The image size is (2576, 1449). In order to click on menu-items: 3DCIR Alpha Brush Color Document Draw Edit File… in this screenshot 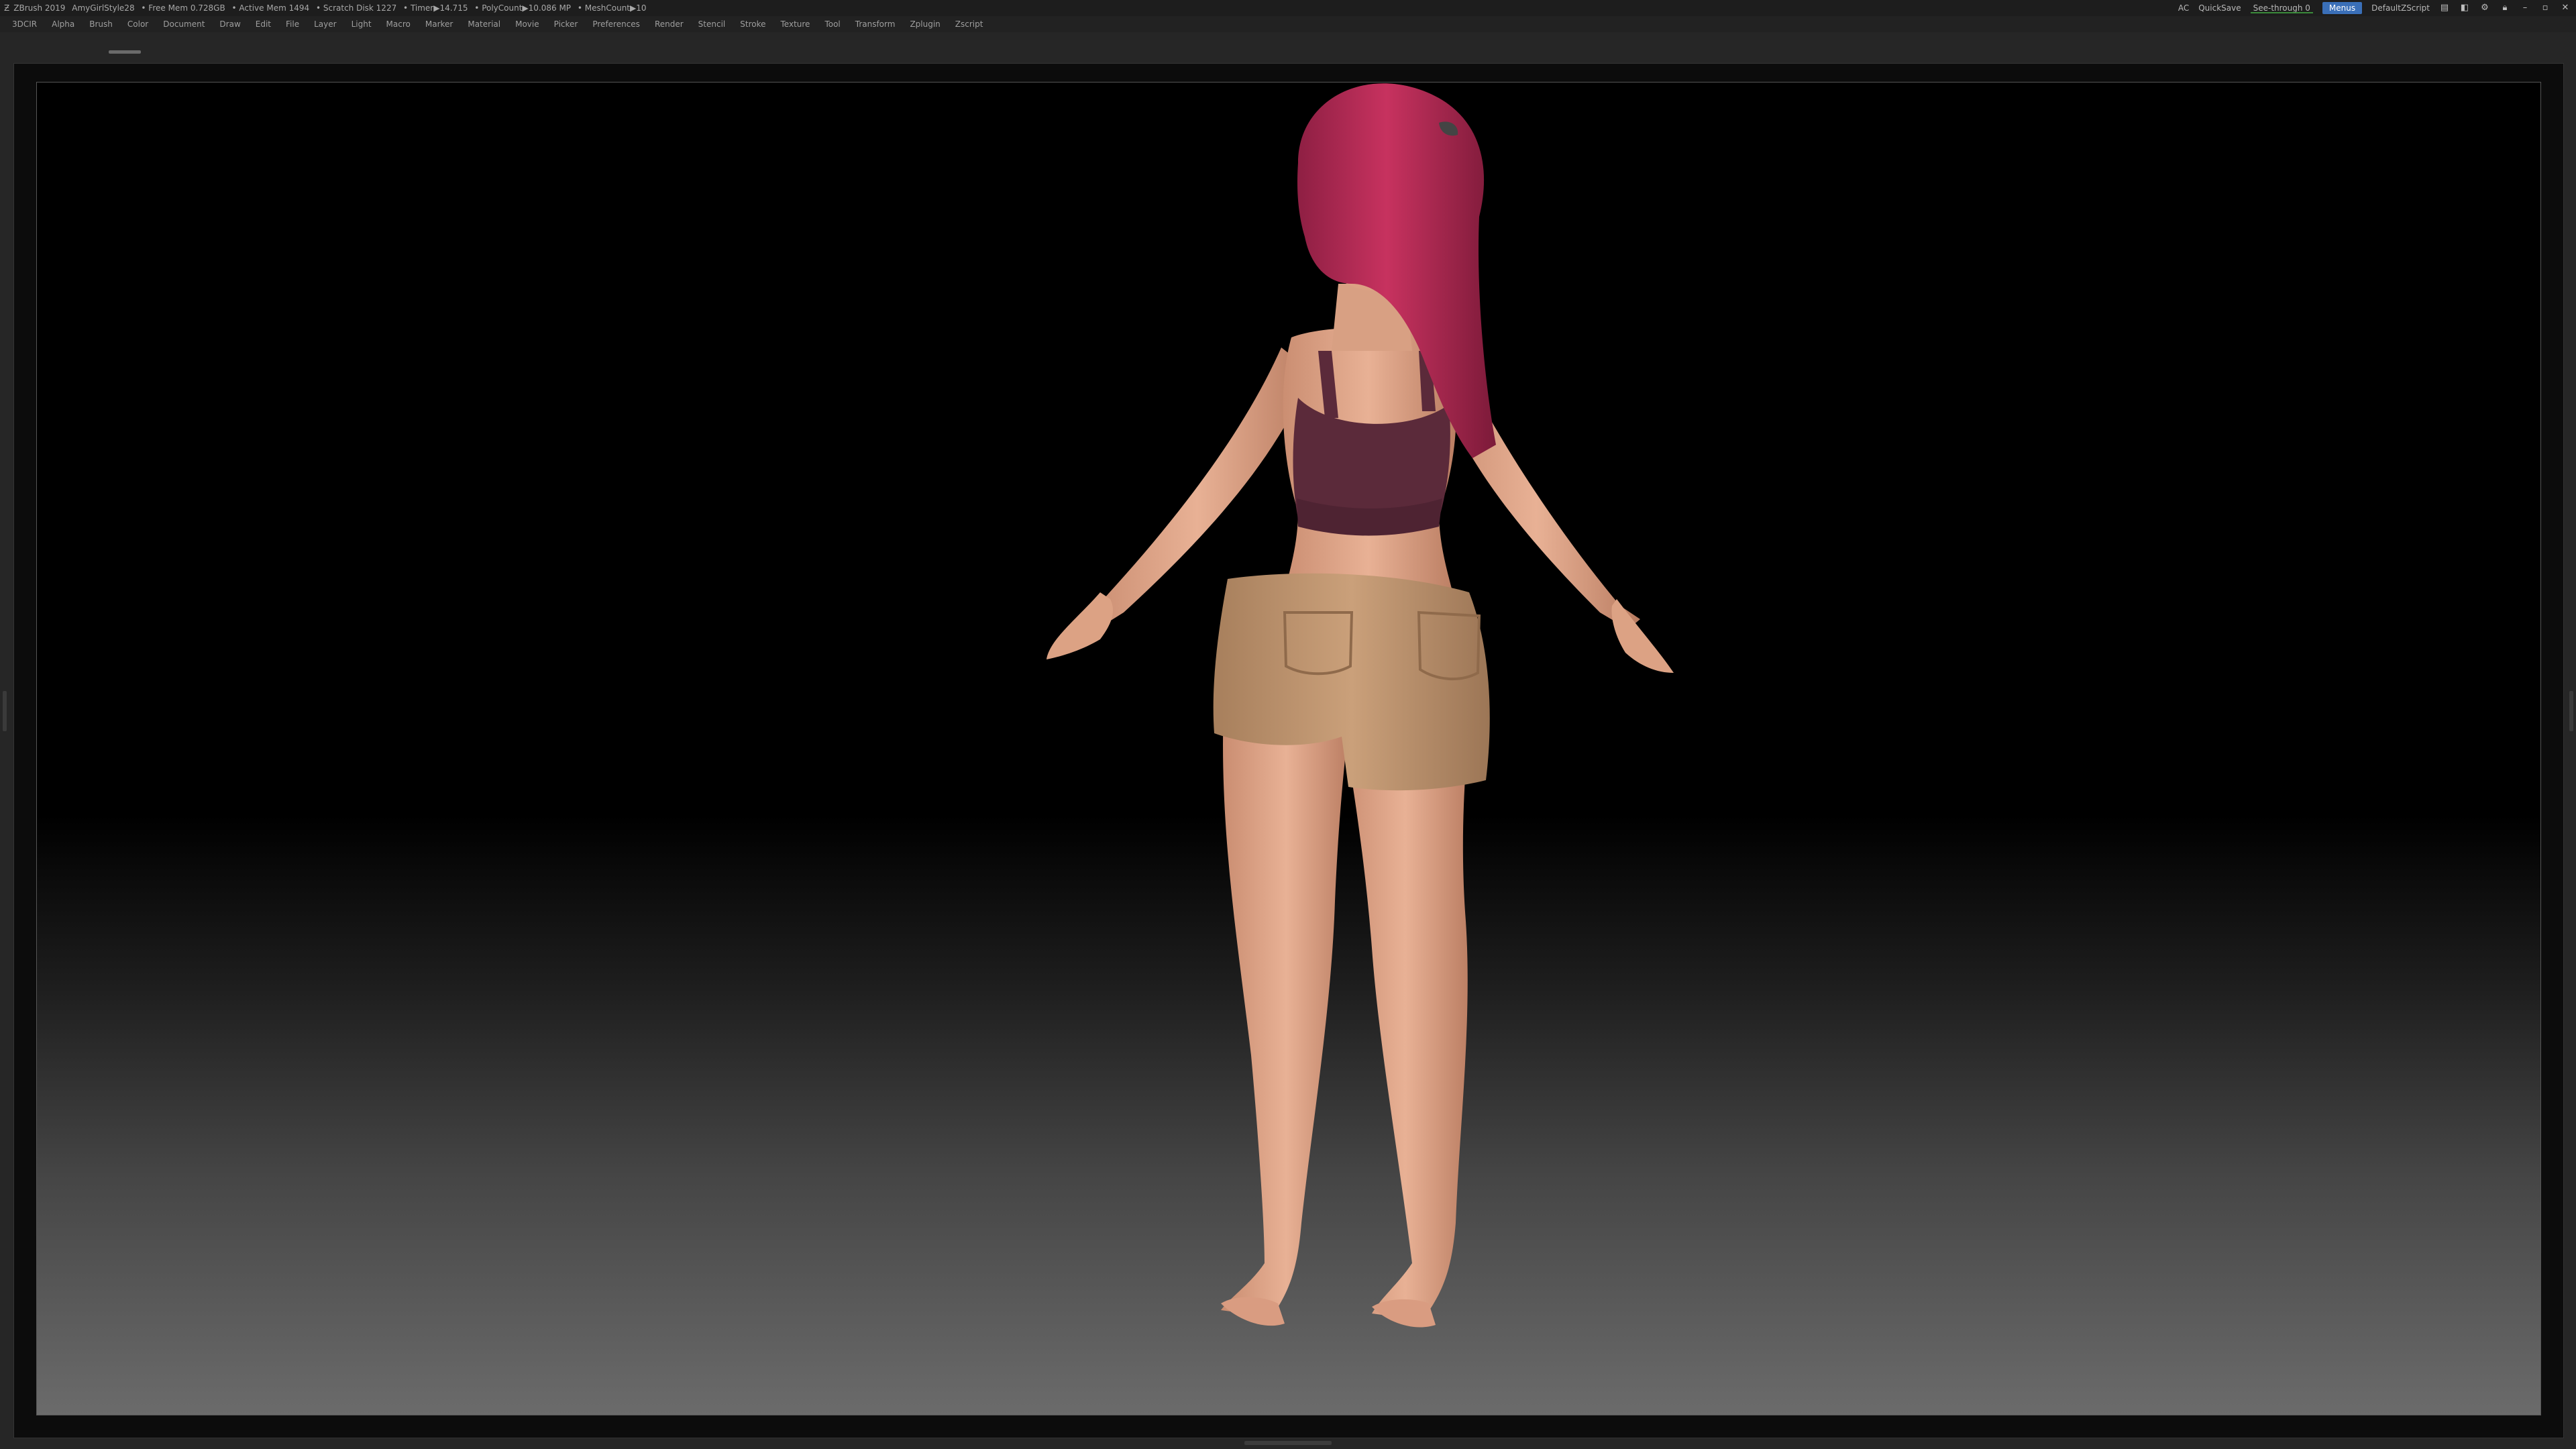, I will do `click(497, 24)`.